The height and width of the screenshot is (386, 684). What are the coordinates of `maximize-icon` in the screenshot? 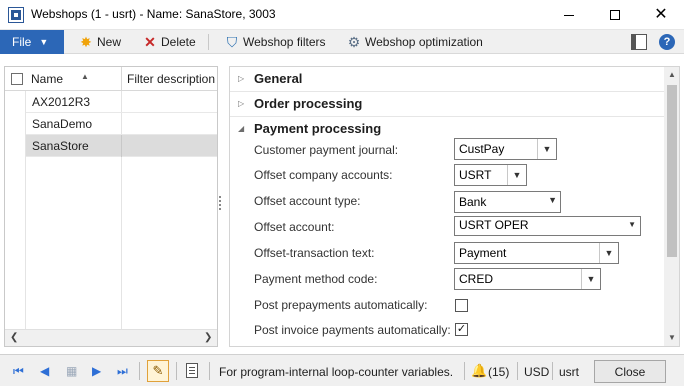 It's located at (615, 15).